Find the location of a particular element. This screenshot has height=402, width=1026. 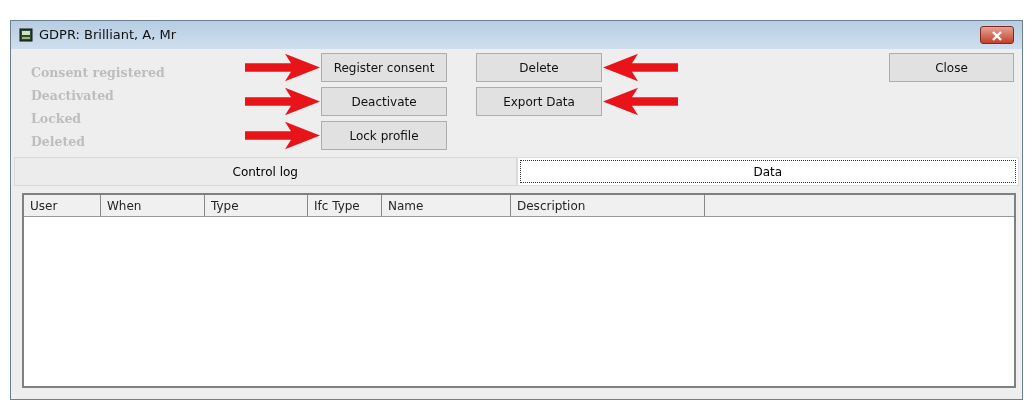

column-header: Name is located at coordinates (446, 205).